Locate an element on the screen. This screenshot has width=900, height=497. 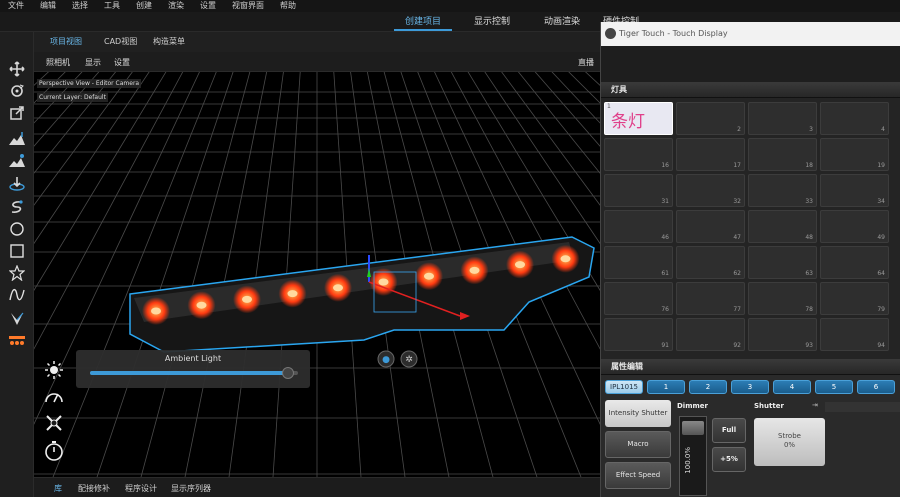
fixture-cell: 4 is located at coordinates (854, 118).